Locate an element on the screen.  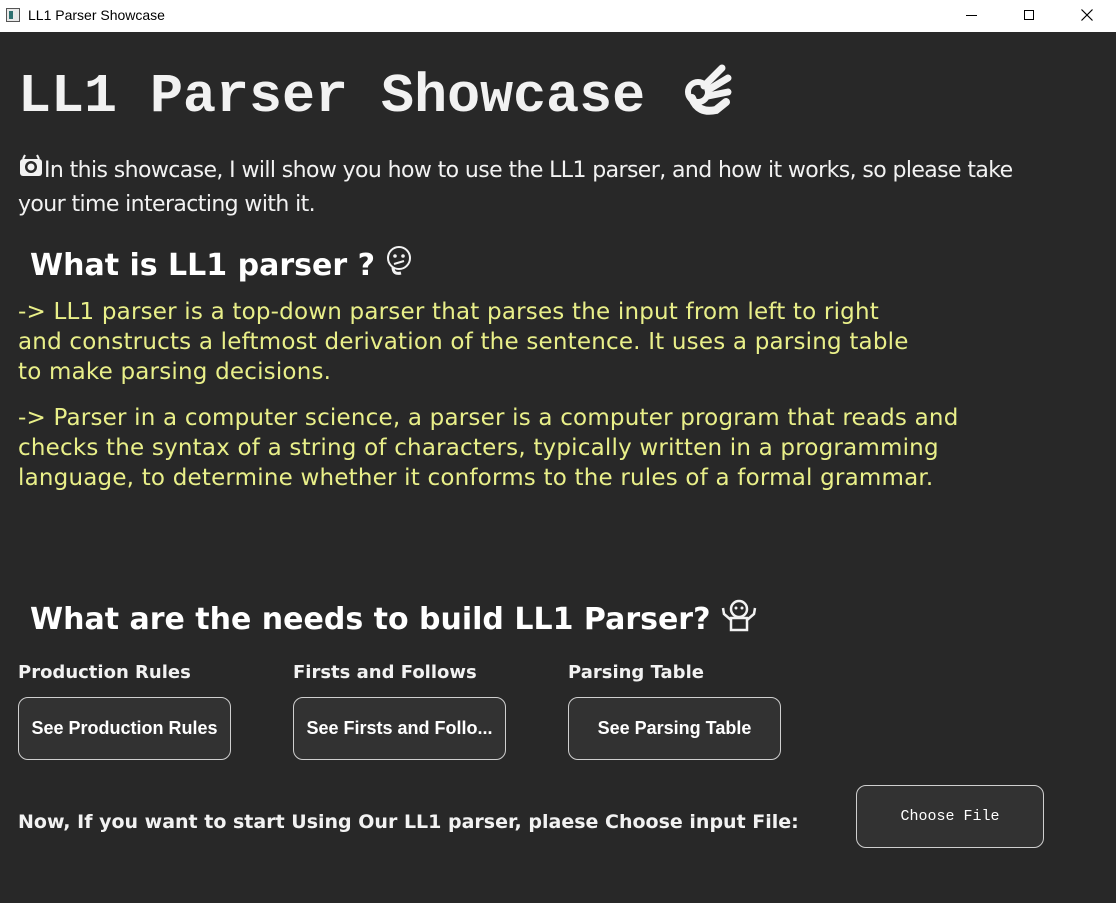
window-title: LL1 Parser Showcase is located at coordinates (96, 15).